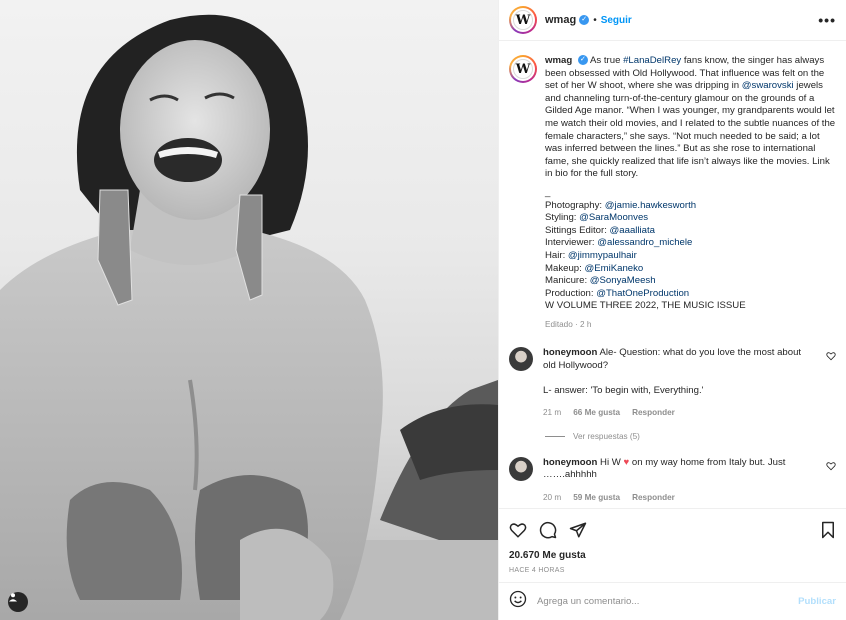  What do you see at coordinates (565, 268) in the screenshot?
I see `credit-label: Makeup:` at bounding box center [565, 268].